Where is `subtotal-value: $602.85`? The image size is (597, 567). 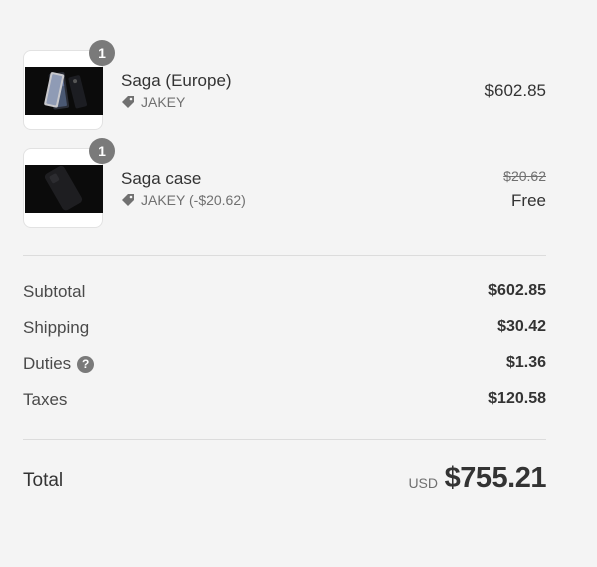 subtotal-value: $602.85 is located at coordinates (517, 290).